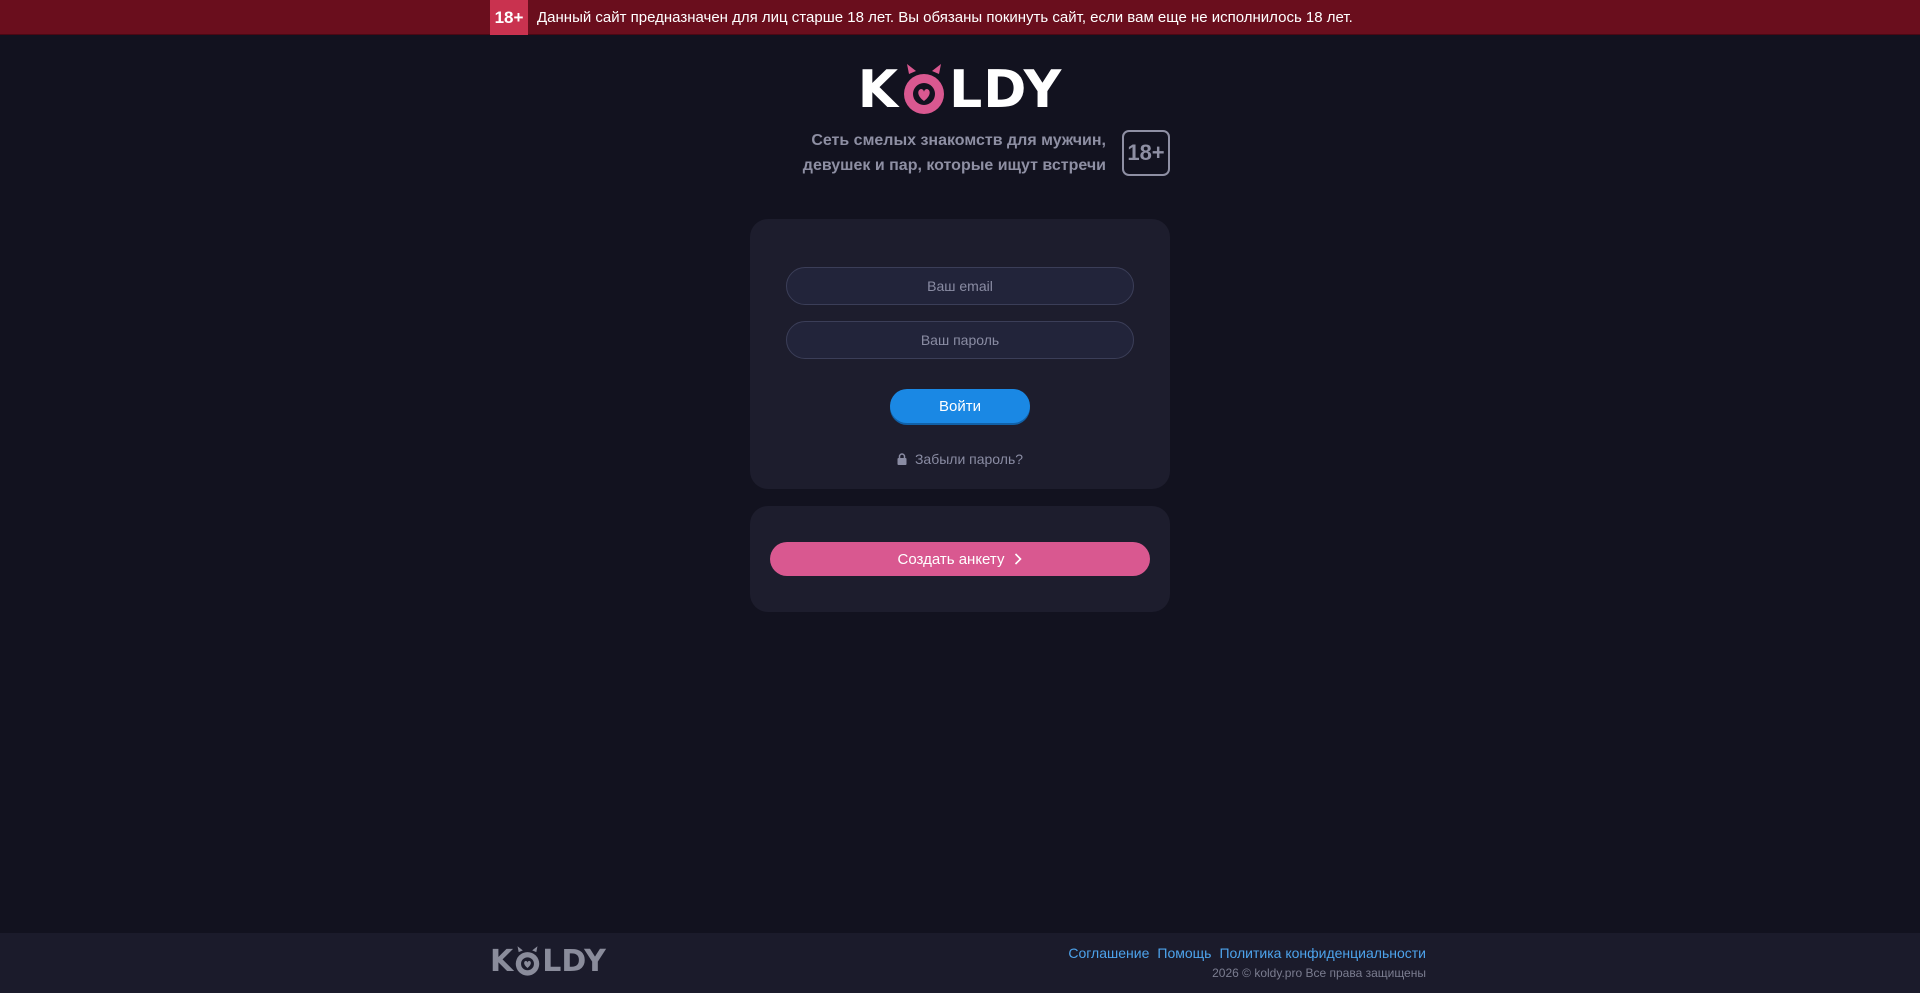 The height and width of the screenshot is (993, 1920). What do you see at coordinates (1108, 953) in the screenshot?
I see `footer-link-agreement: Соглашение` at bounding box center [1108, 953].